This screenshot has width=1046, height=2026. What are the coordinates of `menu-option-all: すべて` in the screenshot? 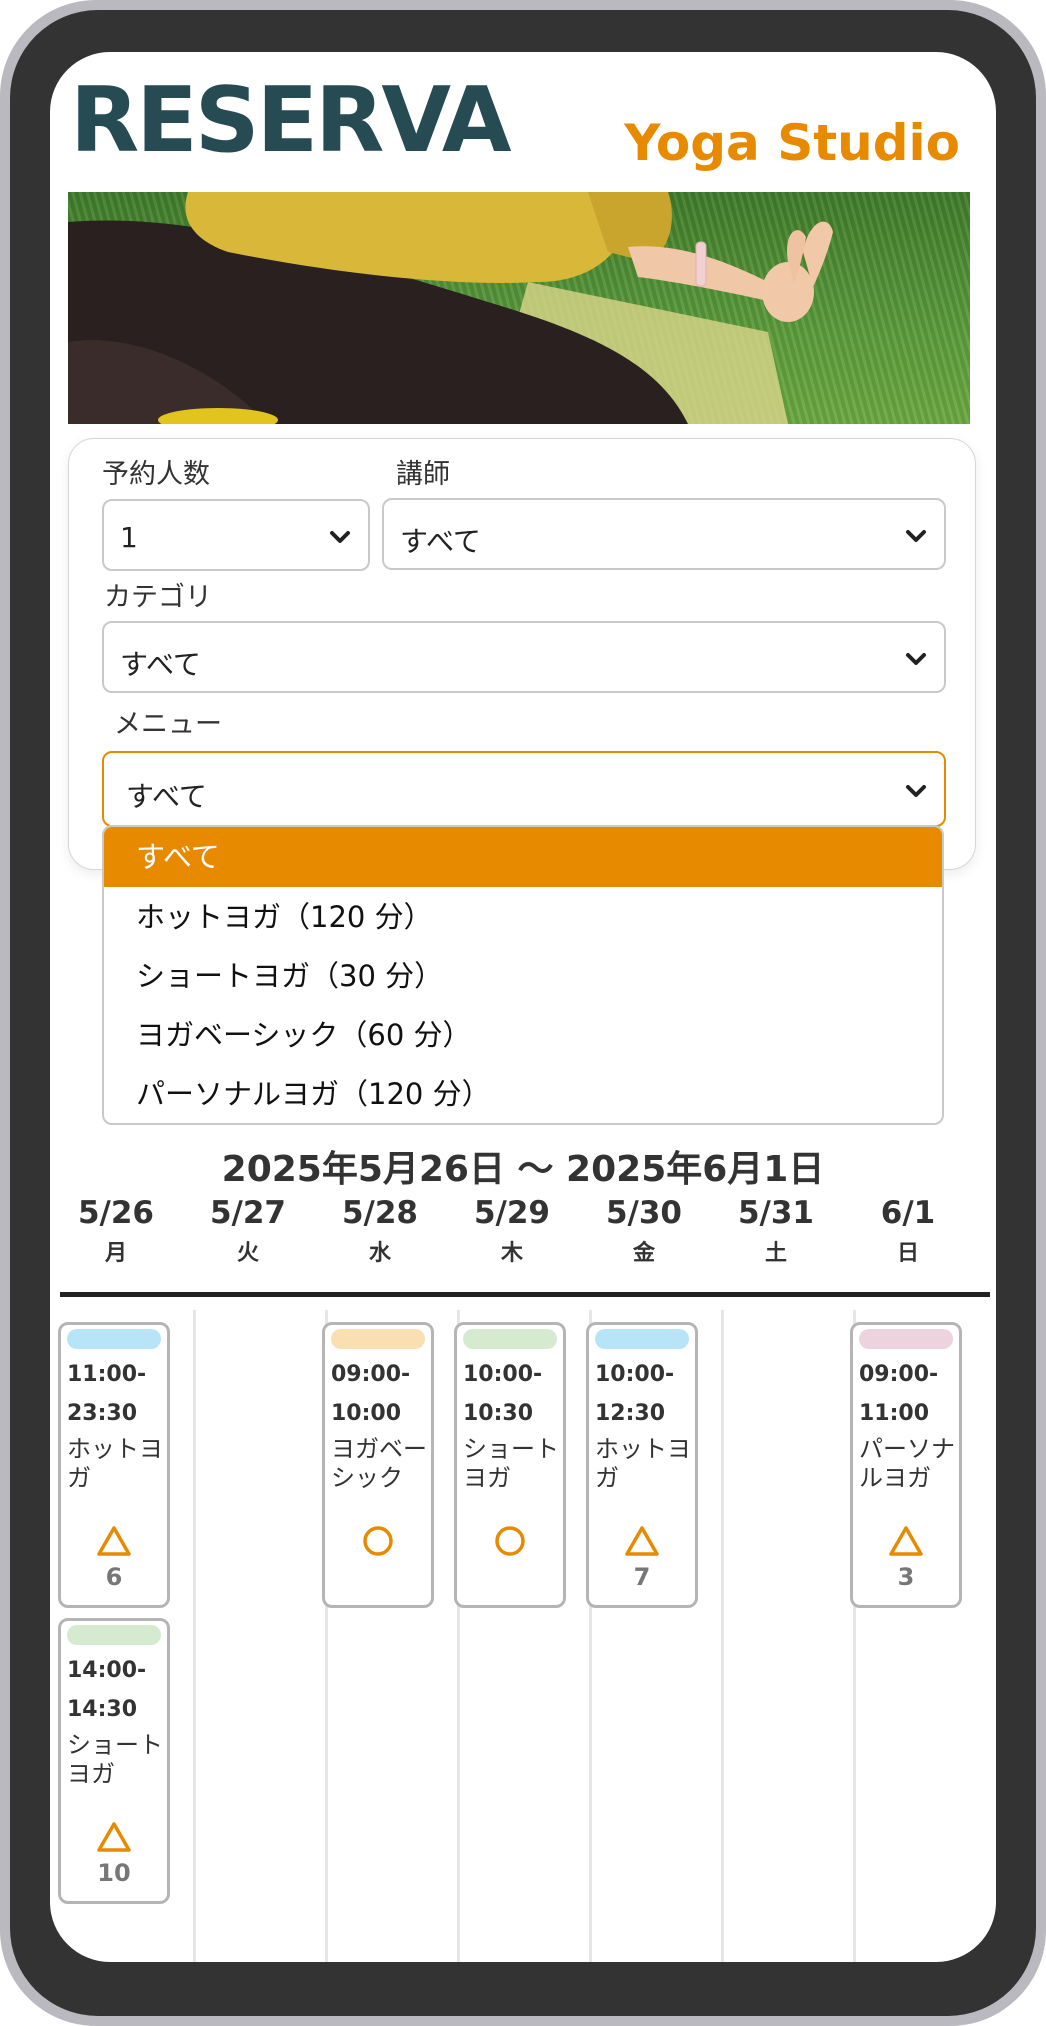 It's located at (523, 857).